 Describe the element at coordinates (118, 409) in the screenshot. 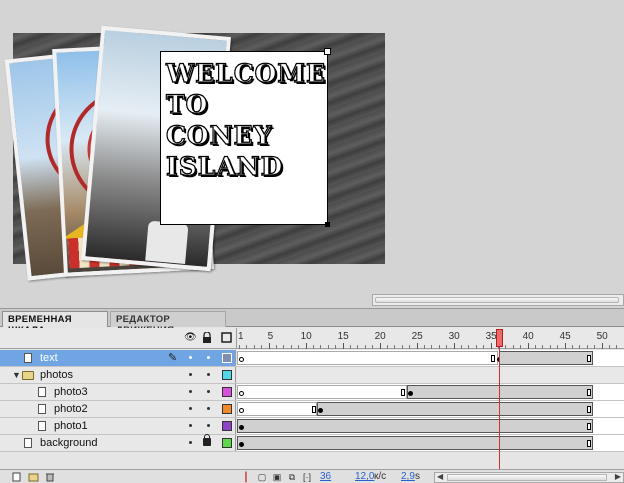

I see `layer-name-column: photo2` at that location.